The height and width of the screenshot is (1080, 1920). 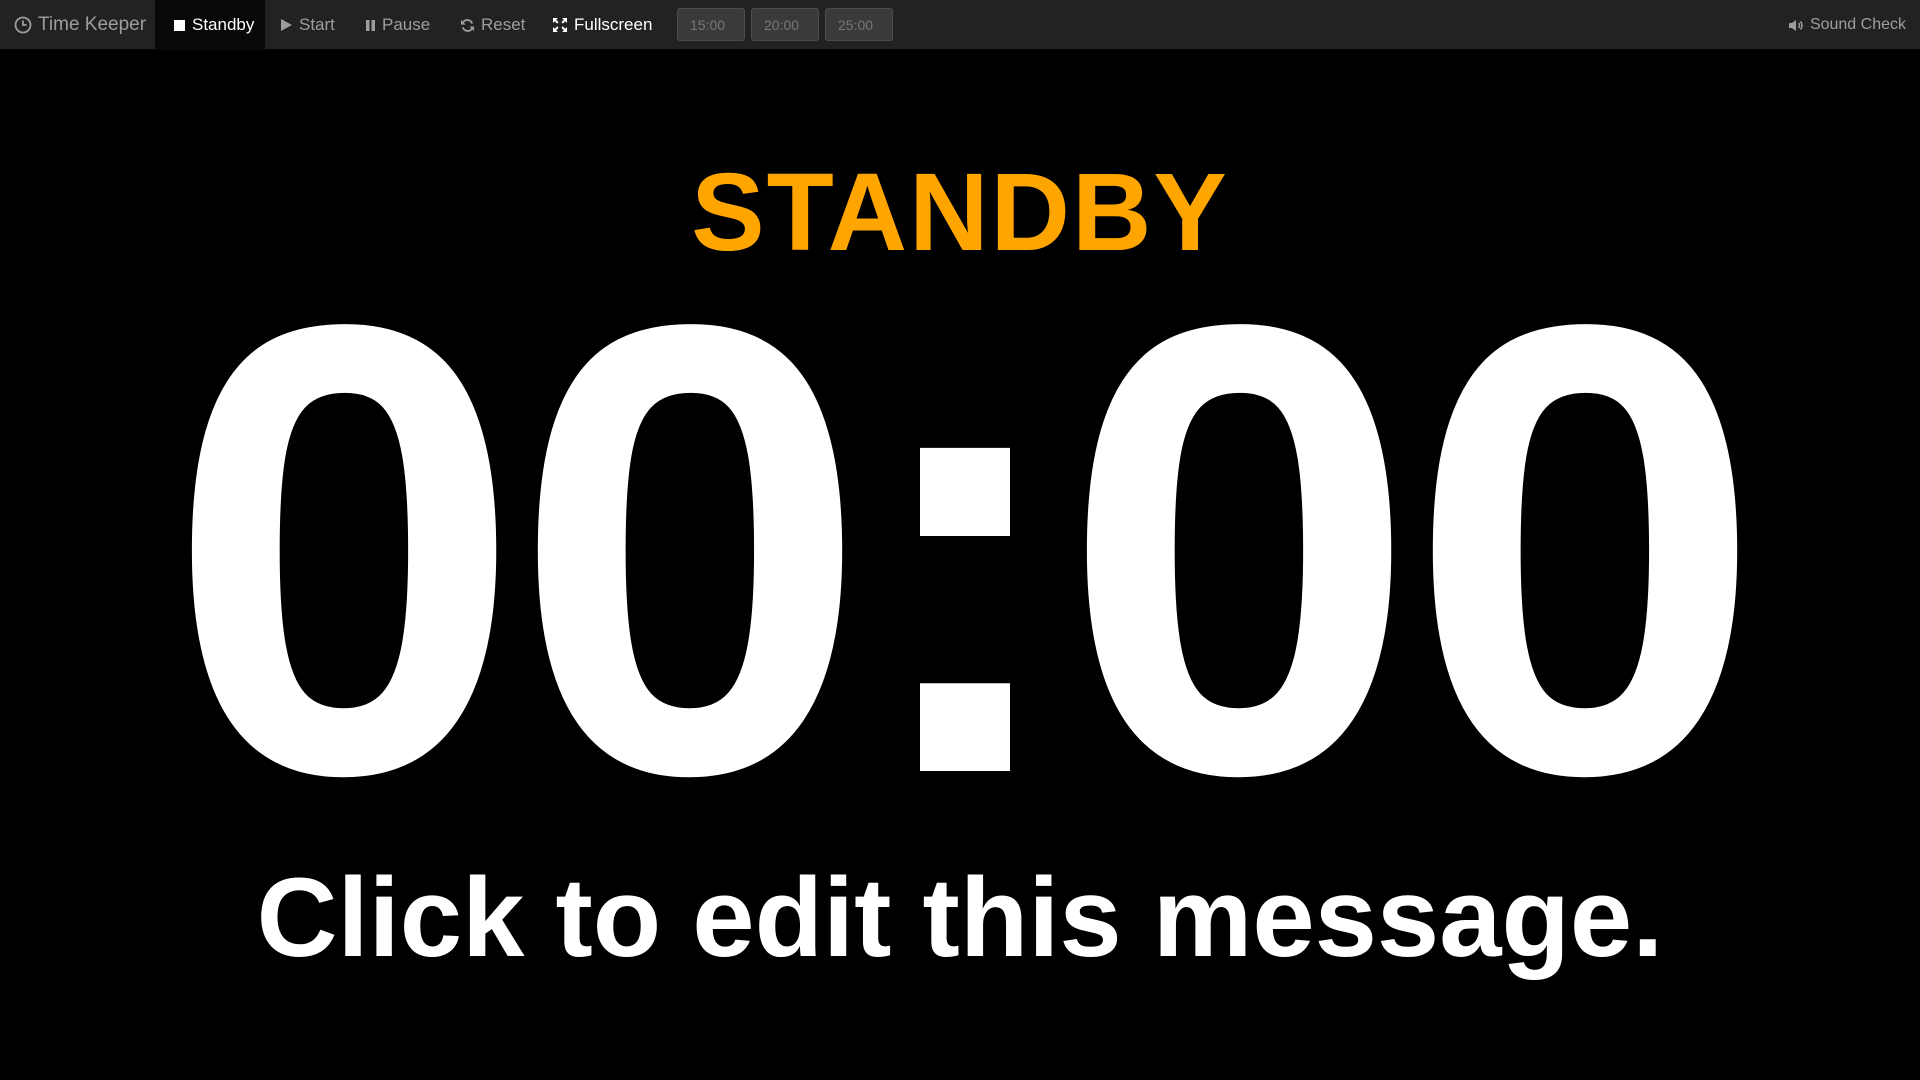 I want to click on sound-check-label: Sound Check, so click(x=1857, y=24).